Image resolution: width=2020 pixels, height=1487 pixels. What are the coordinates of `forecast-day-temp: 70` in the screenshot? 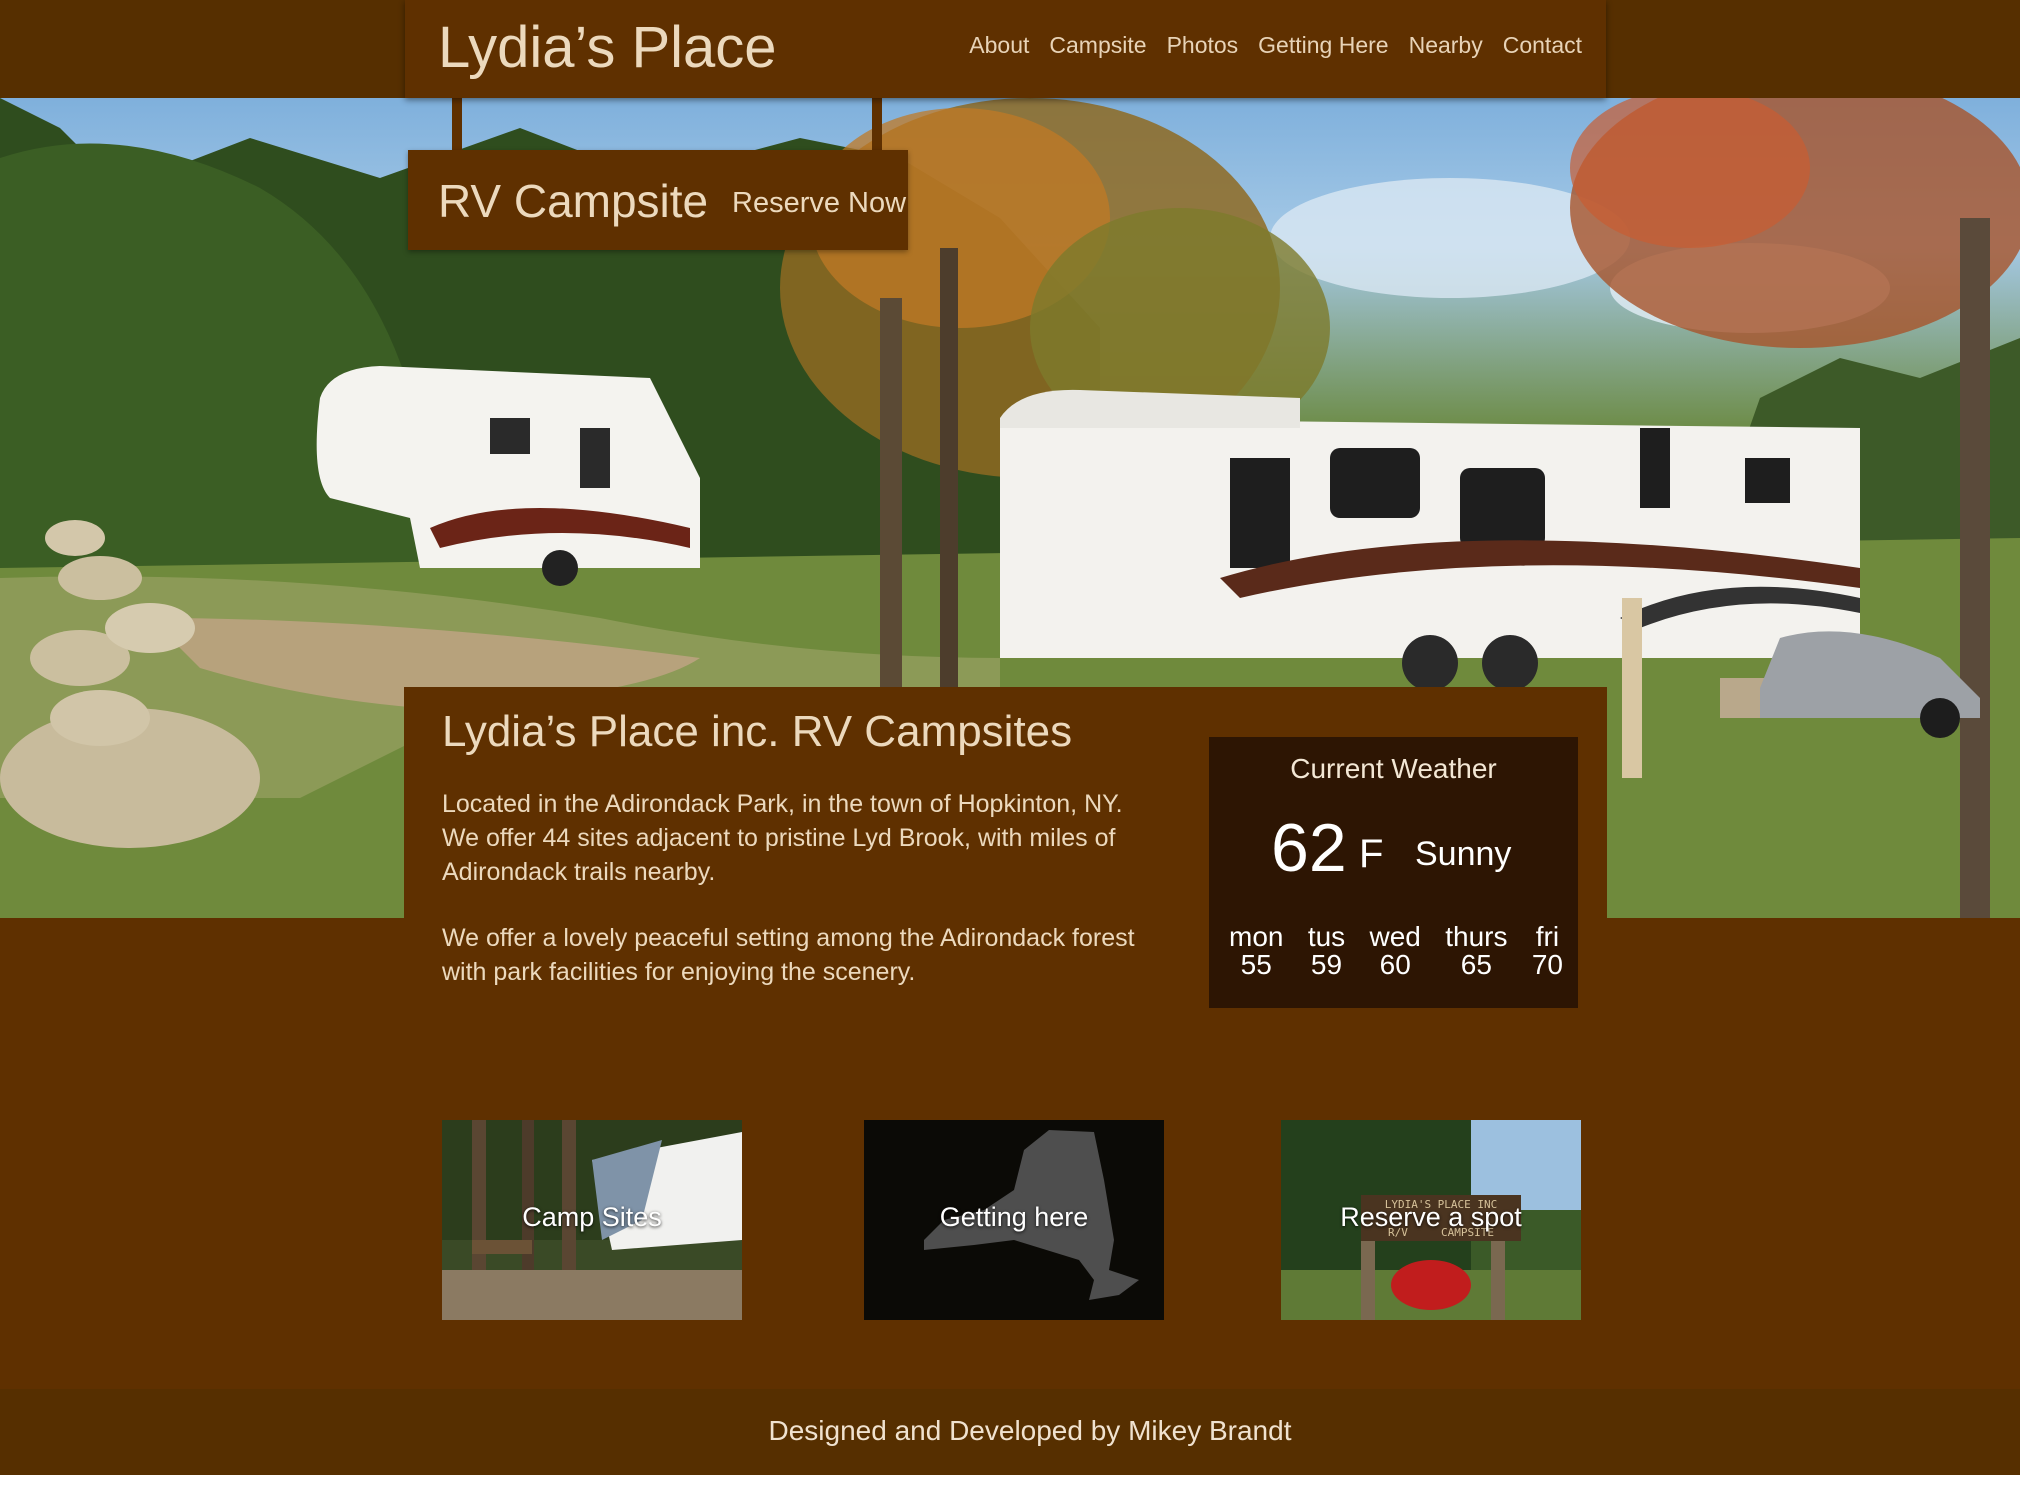 It's located at (1547, 964).